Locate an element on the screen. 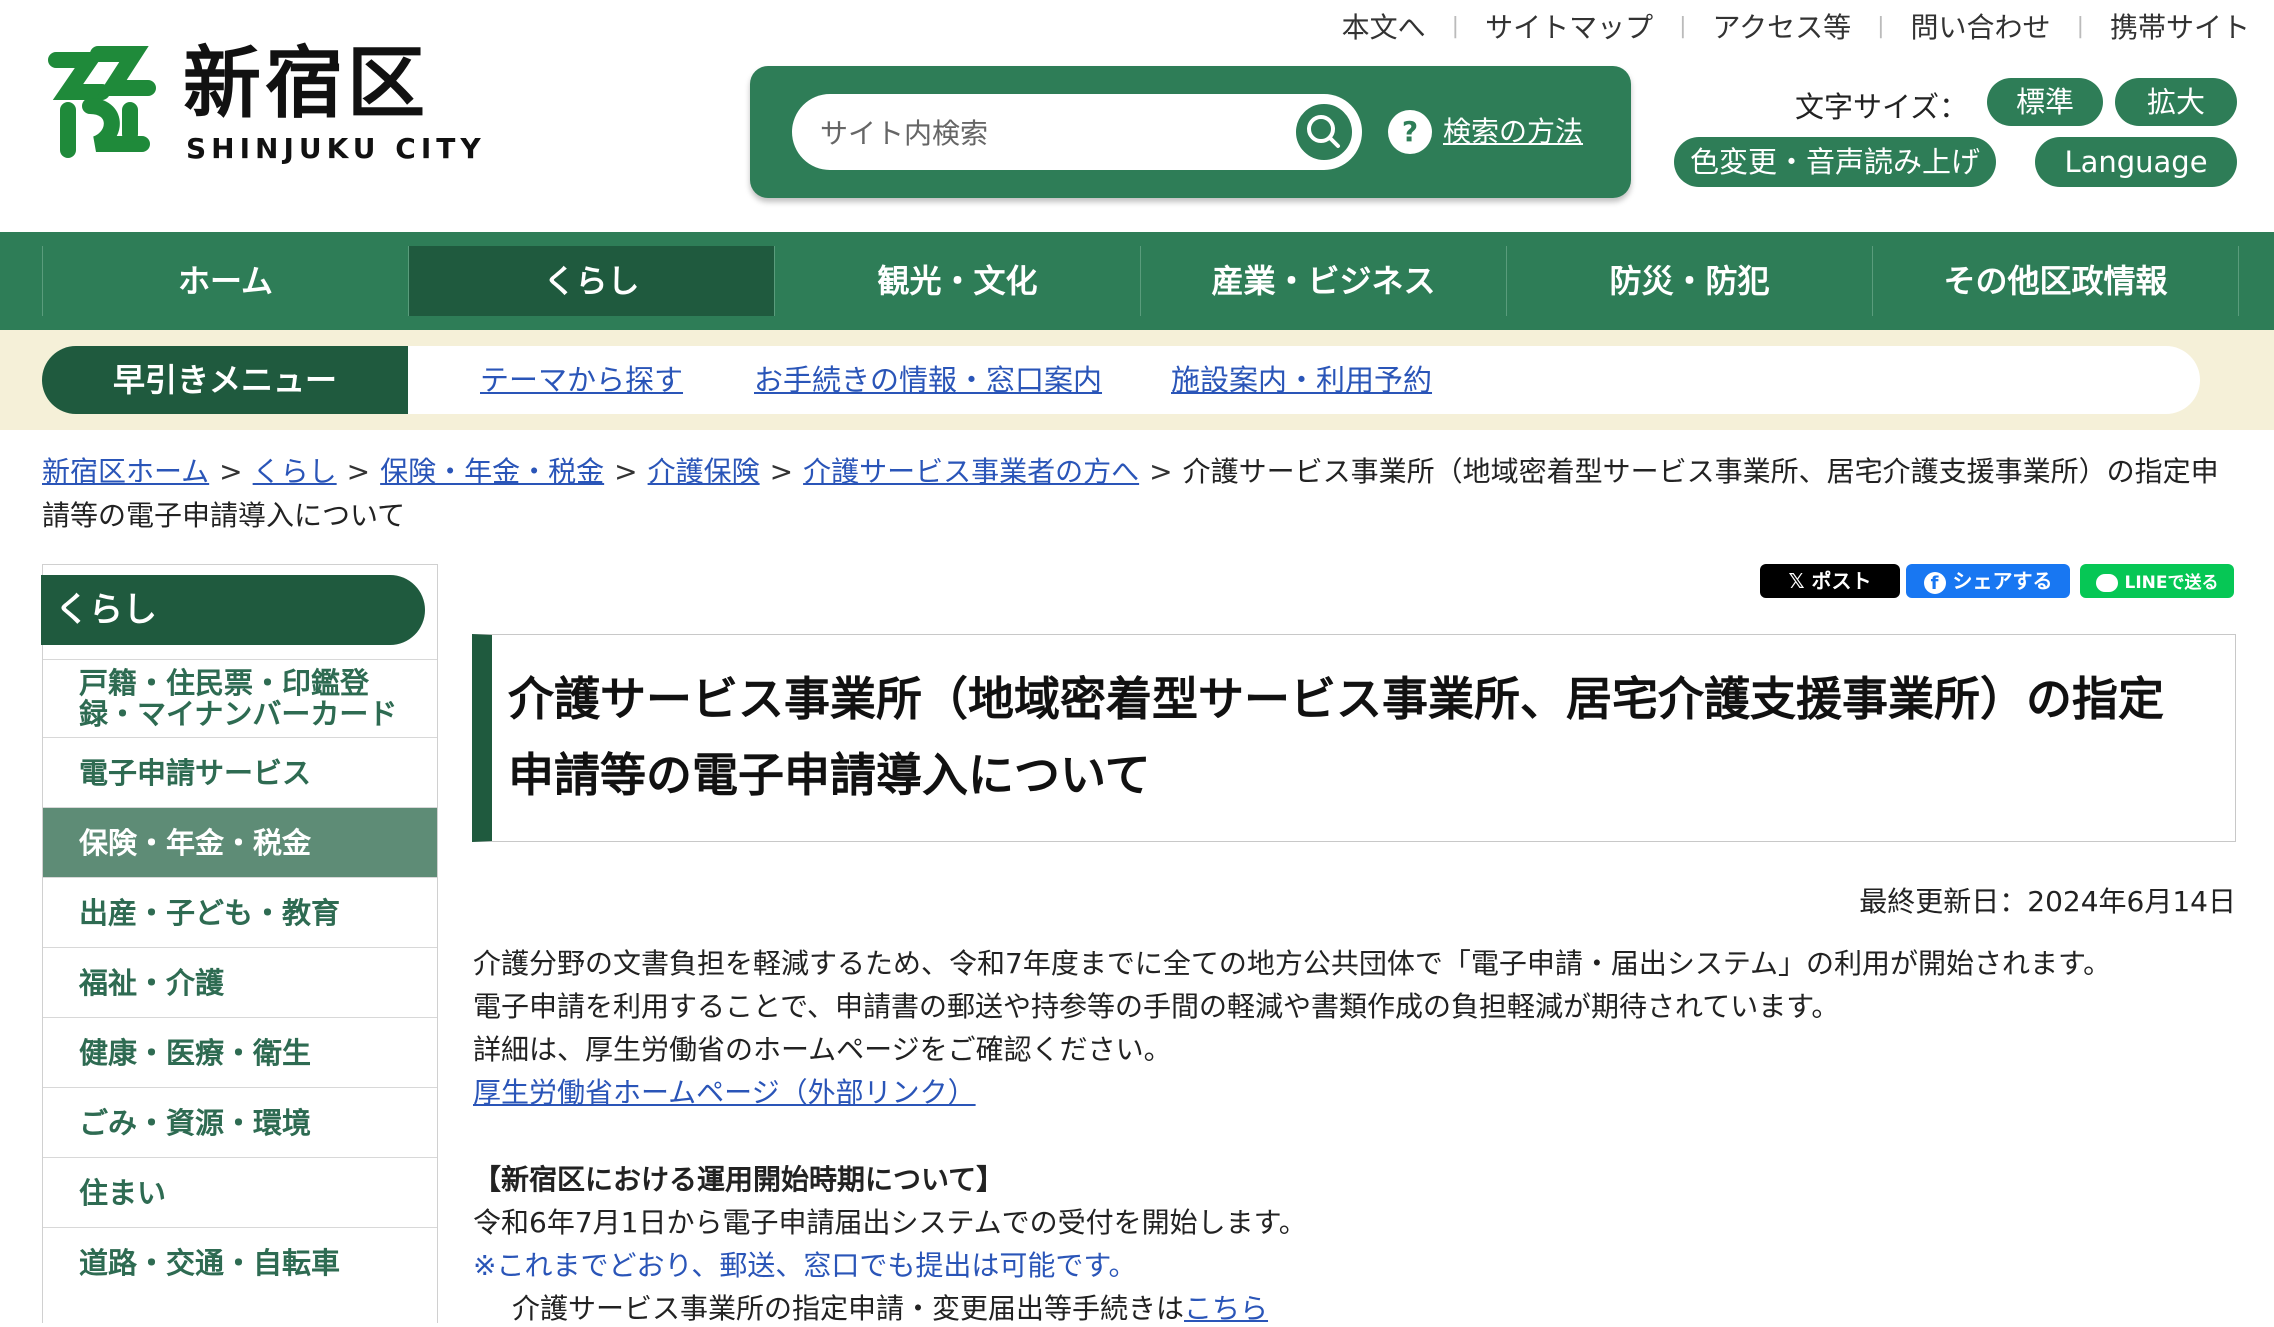 This screenshot has height=1327, width=2274. quick-link-facilities: 施設案内・利用予約 is located at coordinates (1301, 380).